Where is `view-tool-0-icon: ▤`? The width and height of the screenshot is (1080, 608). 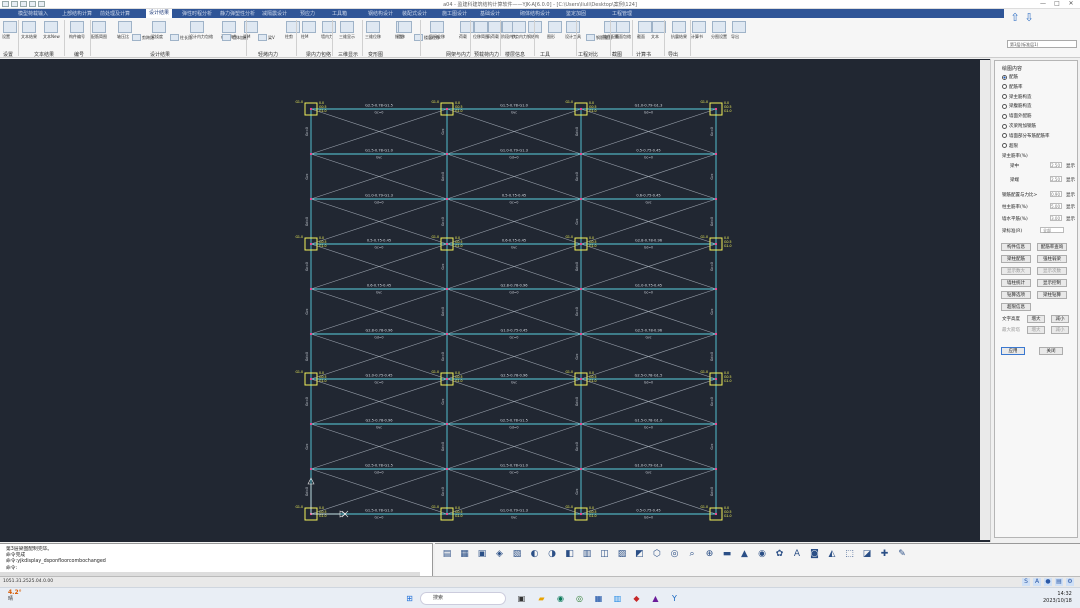
view-tool-0-icon: ▤ is located at coordinates (447, 554).